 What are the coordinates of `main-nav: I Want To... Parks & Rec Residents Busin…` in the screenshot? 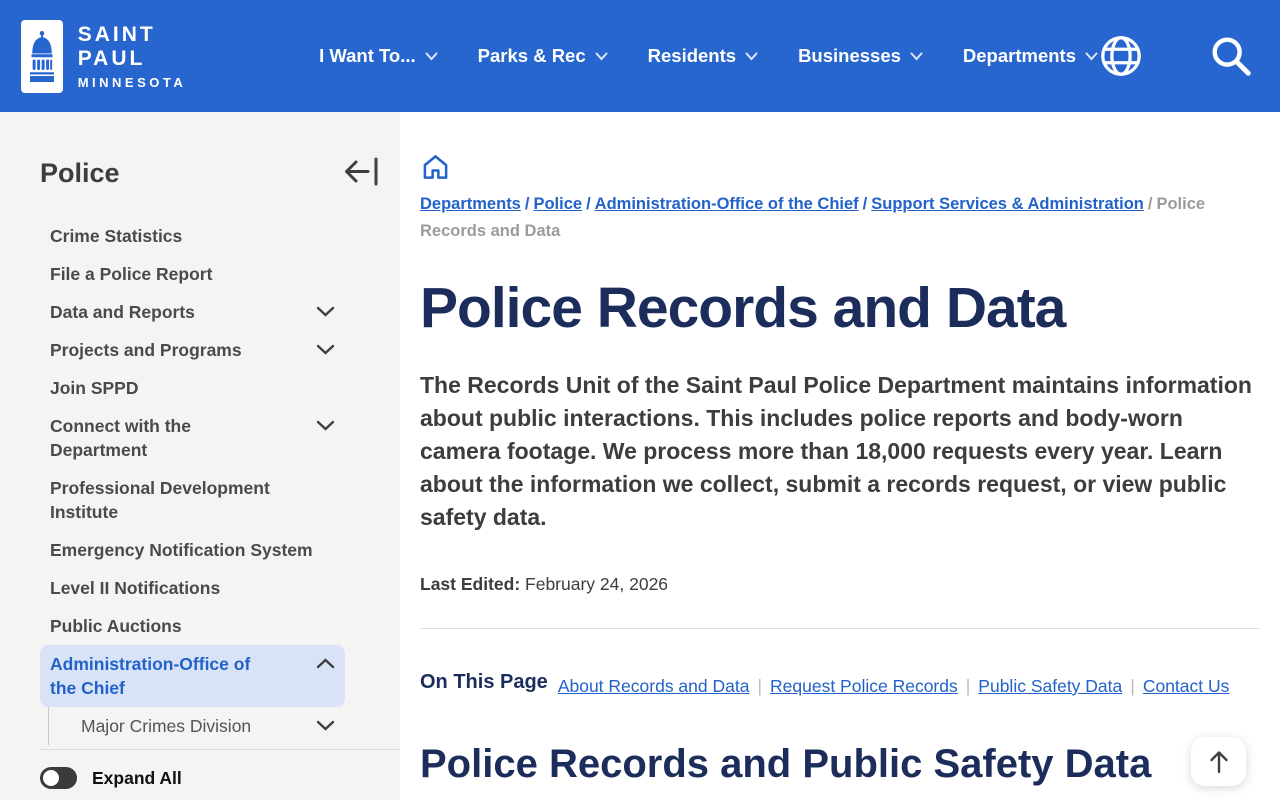 It's located at (708, 56).